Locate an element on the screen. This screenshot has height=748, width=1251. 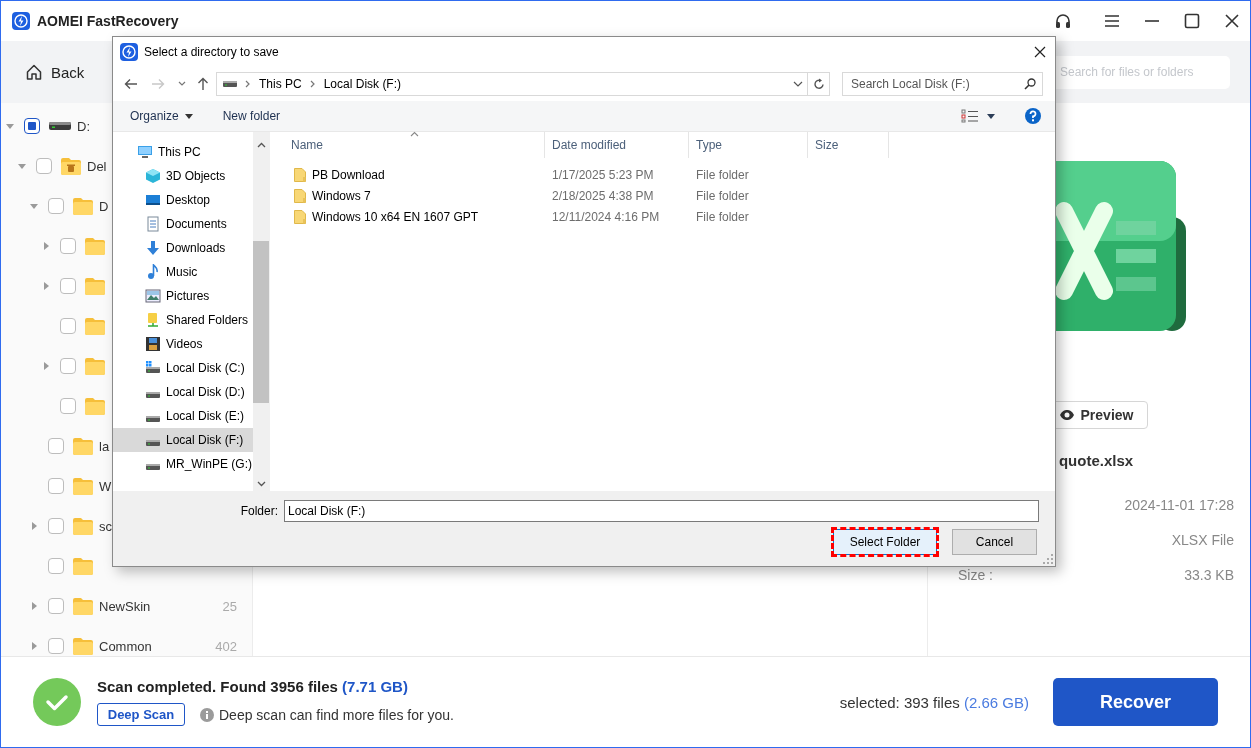
navigation-item: Downloads is located at coordinates (183, 248).